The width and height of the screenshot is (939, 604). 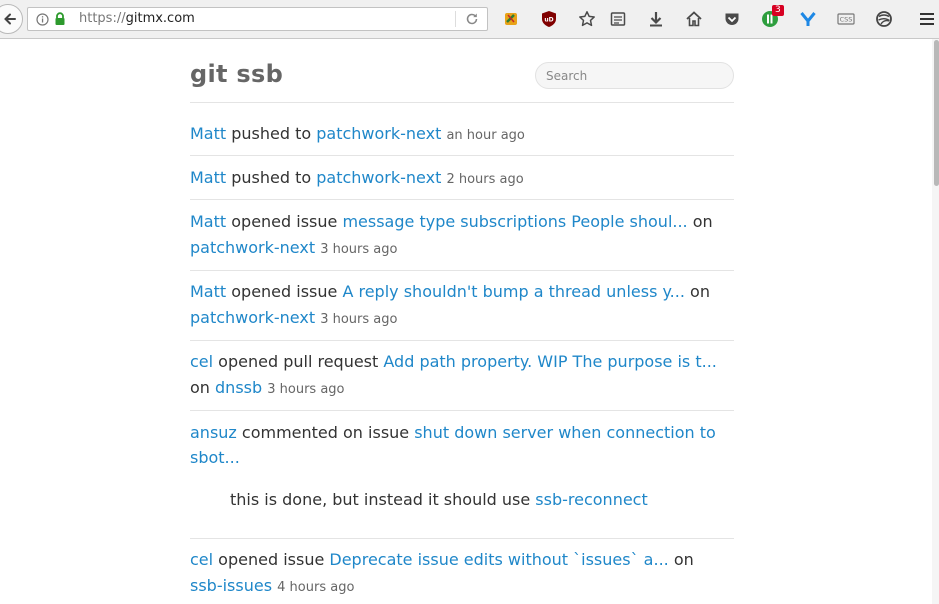 What do you see at coordinates (298, 361) in the screenshot?
I see `action-text: opened pull request` at bounding box center [298, 361].